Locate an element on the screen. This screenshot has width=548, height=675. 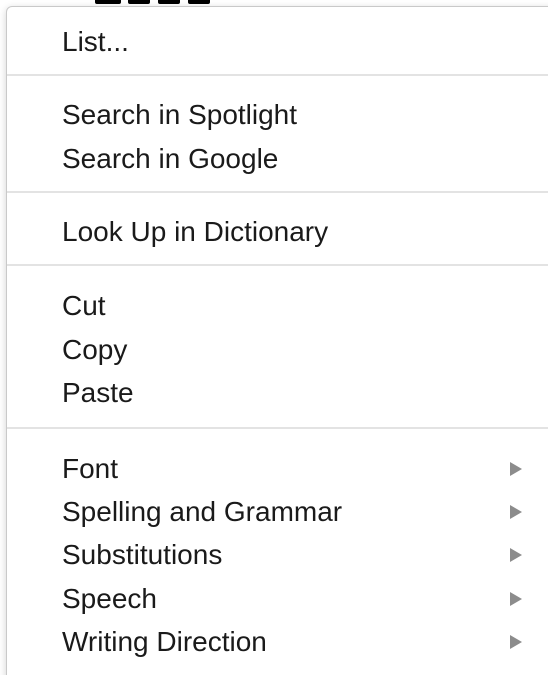
menu-item-label: Spelling and Grammar is located at coordinates (202, 511).